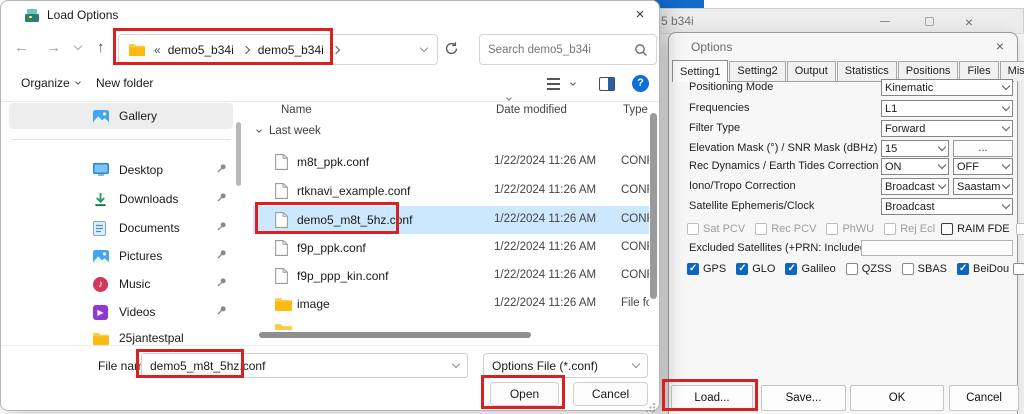 The height and width of the screenshot is (414, 1024). What do you see at coordinates (653, 206) in the screenshot?
I see `list-vertical-scrollbar` at bounding box center [653, 206].